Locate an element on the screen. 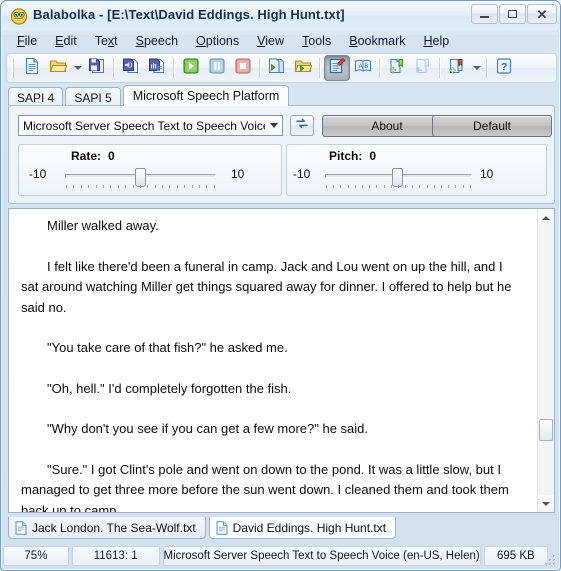  maximize-icon is located at coordinates (512, 14).